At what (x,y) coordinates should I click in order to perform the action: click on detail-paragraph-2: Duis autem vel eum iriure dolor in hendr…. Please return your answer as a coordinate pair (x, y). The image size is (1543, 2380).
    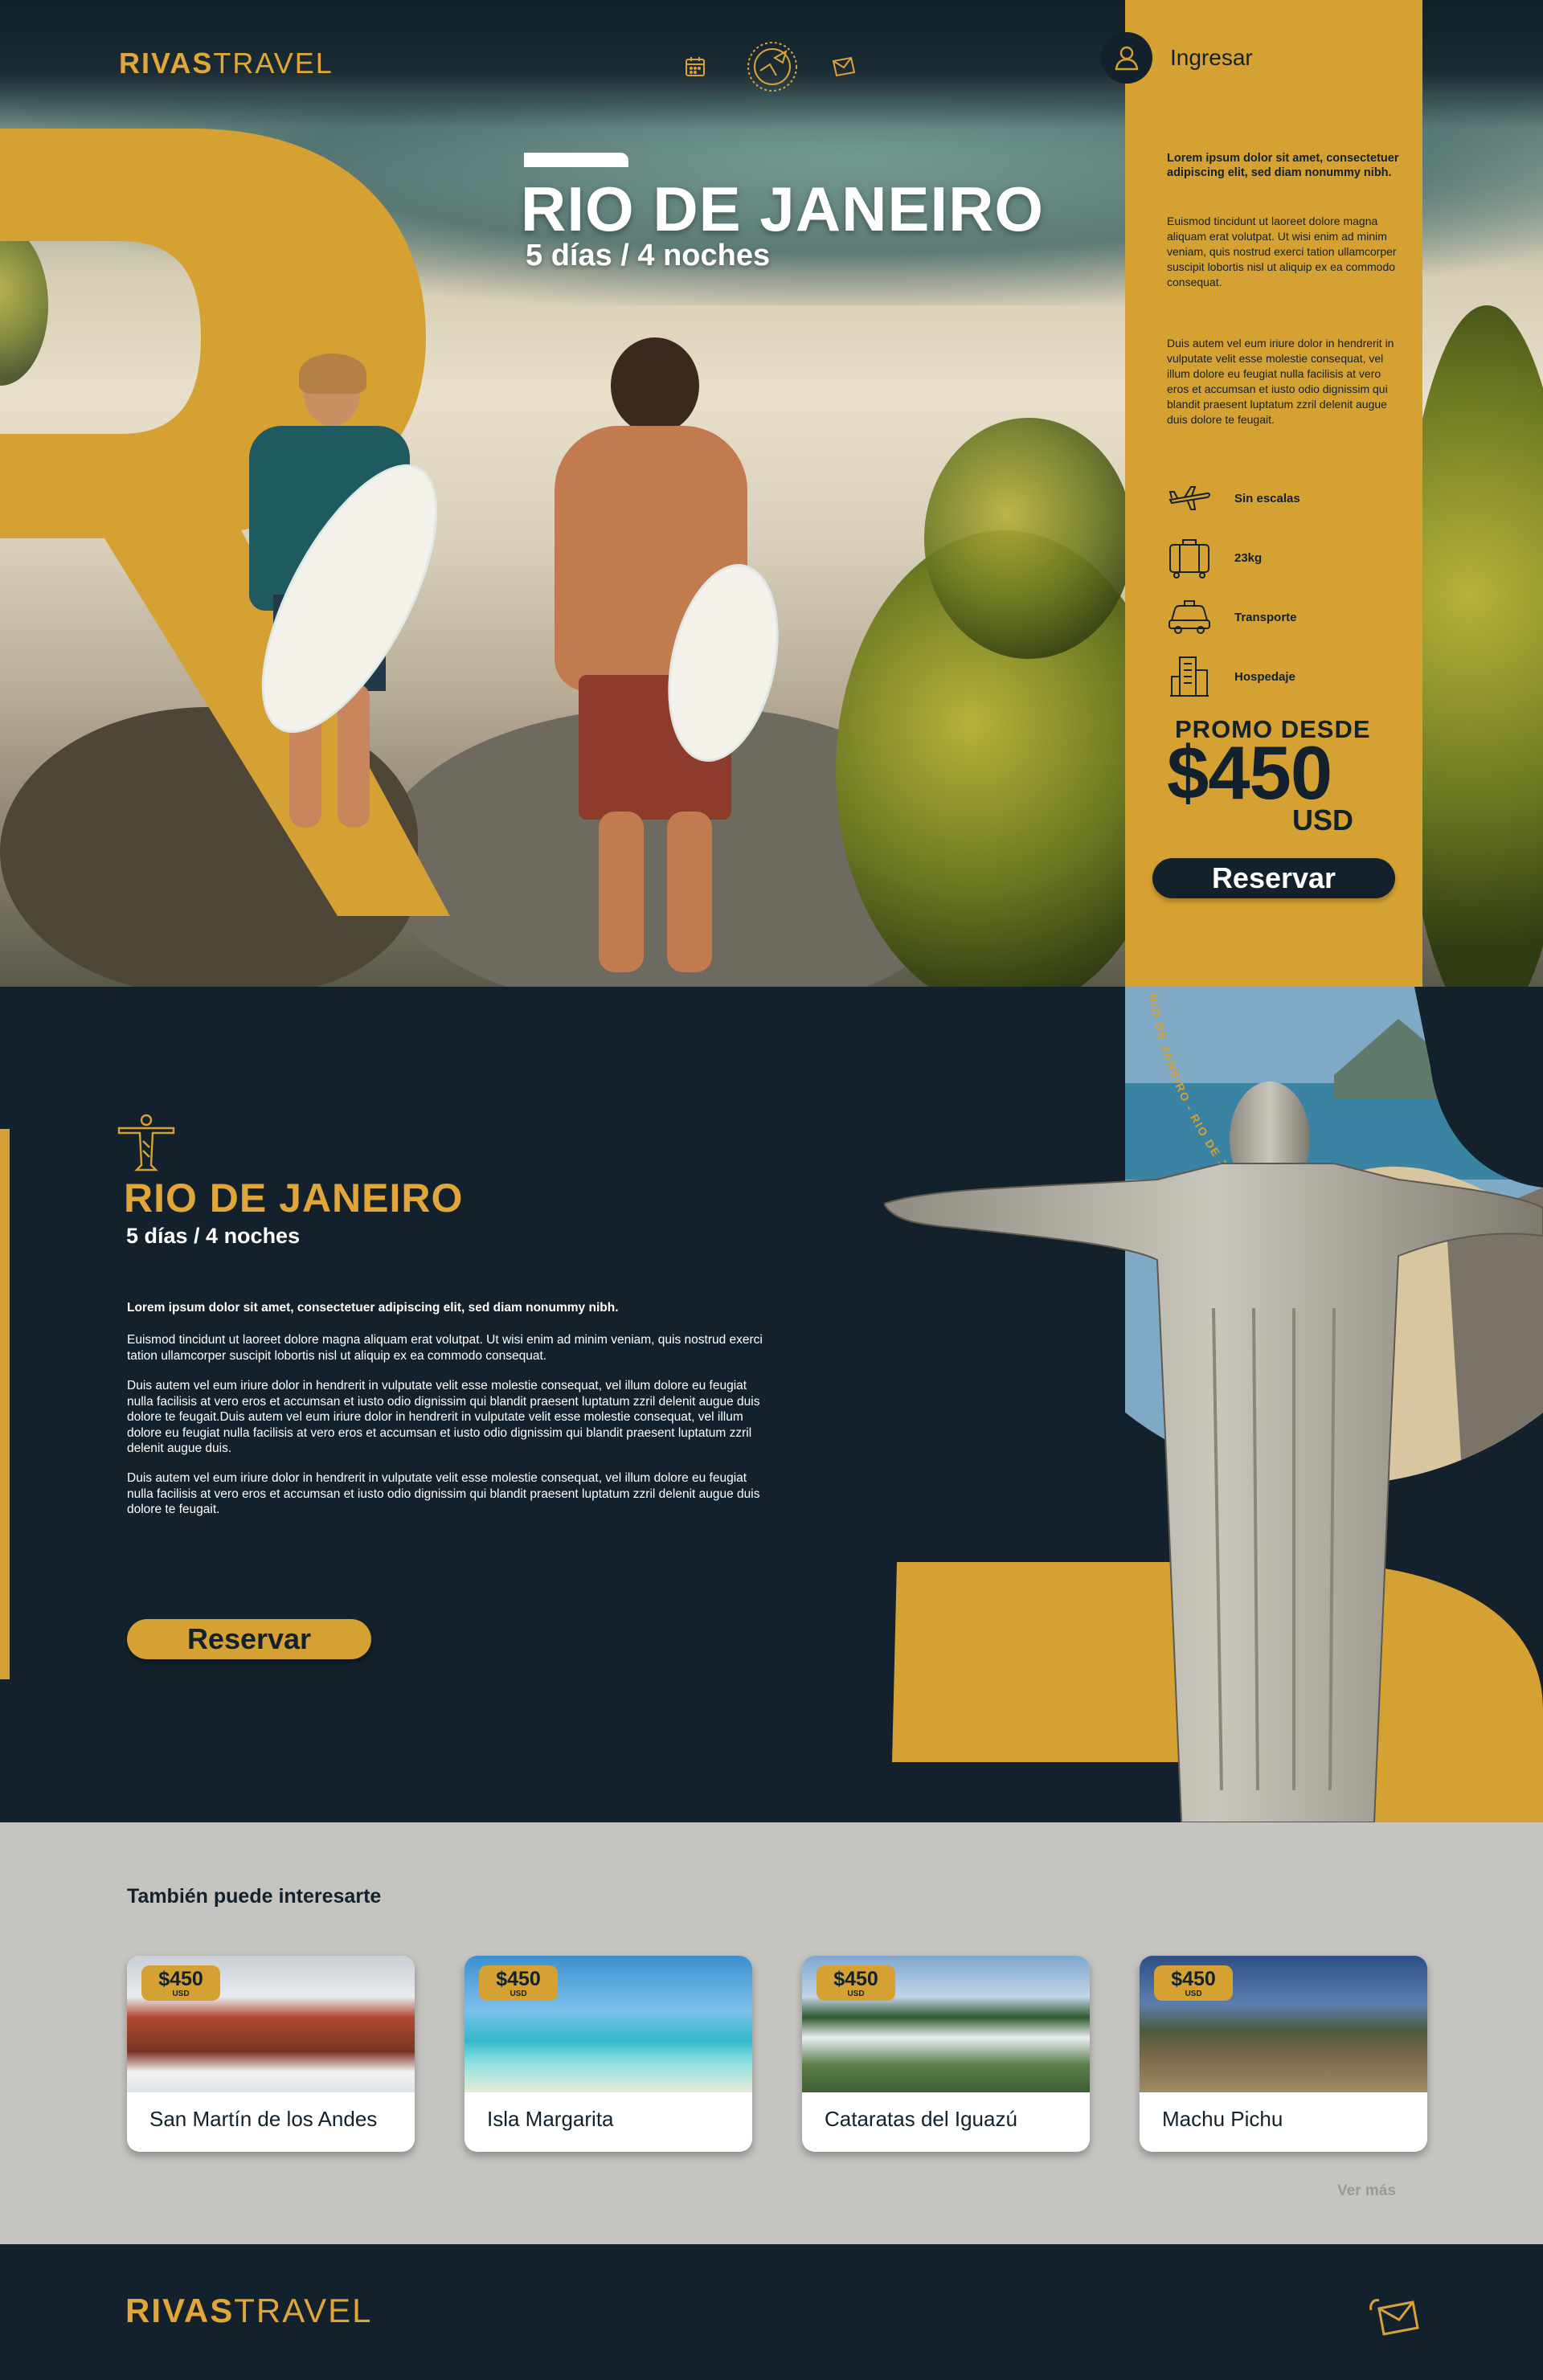
    Looking at the image, I should click on (443, 1417).